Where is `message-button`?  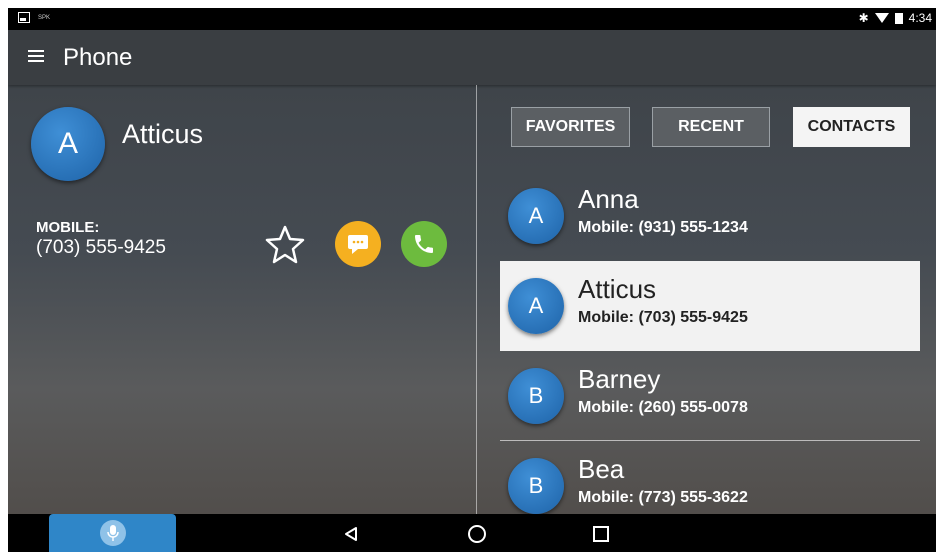
message-button is located at coordinates (358, 244).